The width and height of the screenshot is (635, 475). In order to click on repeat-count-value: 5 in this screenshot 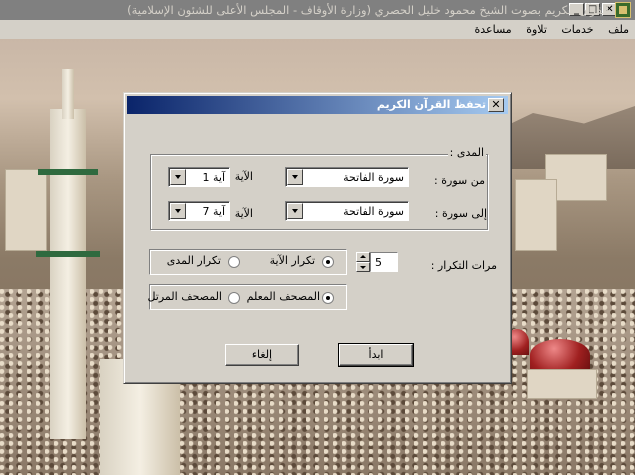, I will do `click(378, 262)`.